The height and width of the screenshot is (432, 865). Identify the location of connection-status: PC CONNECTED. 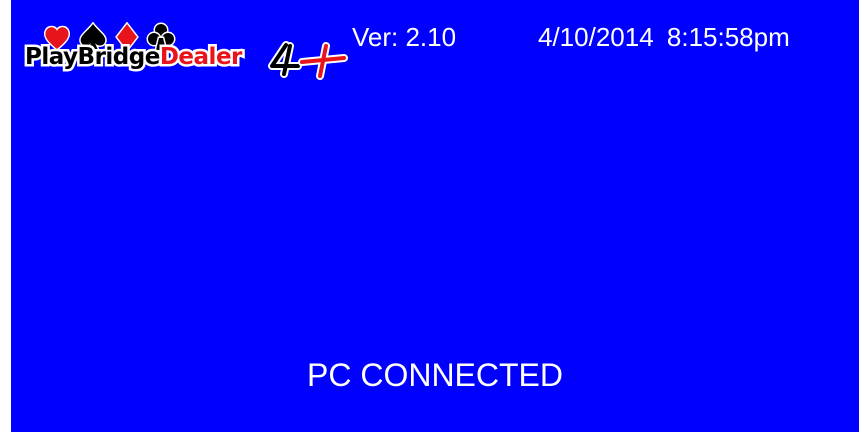
(434, 375).